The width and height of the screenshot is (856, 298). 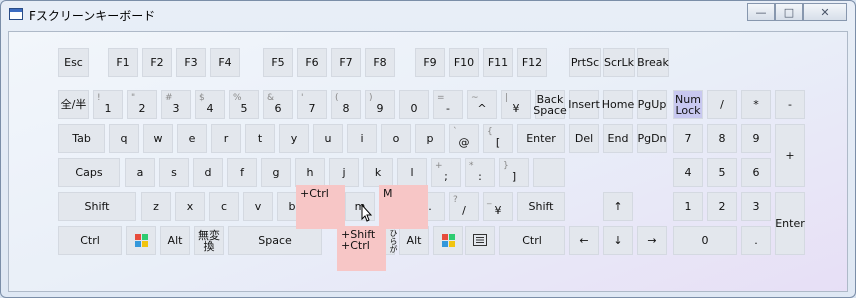 I want to click on key-fn-4: F4, so click(x=225, y=62).